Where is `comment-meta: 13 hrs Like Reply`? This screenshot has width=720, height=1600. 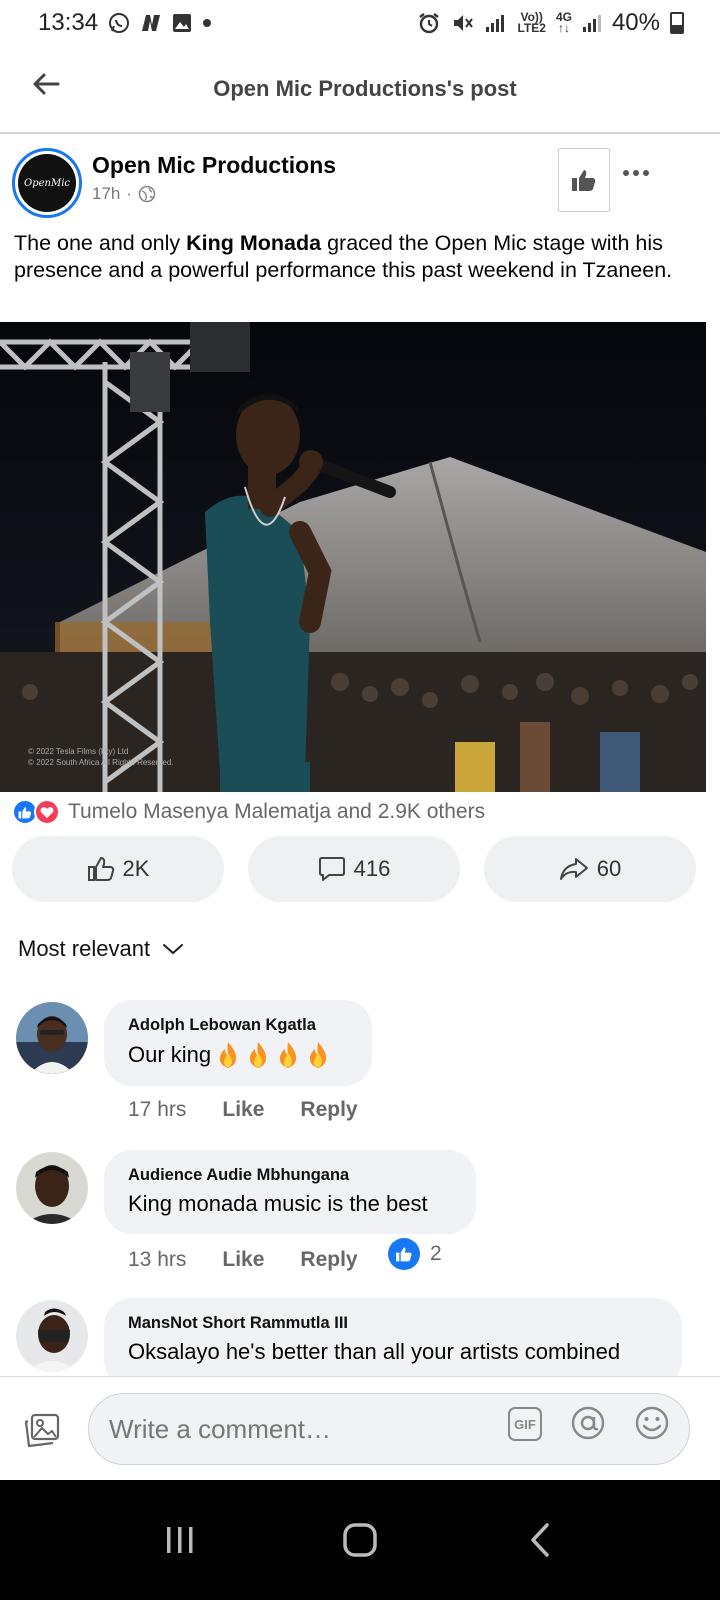 comment-meta: 13 hrs Like Reply is located at coordinates (243, 1260).